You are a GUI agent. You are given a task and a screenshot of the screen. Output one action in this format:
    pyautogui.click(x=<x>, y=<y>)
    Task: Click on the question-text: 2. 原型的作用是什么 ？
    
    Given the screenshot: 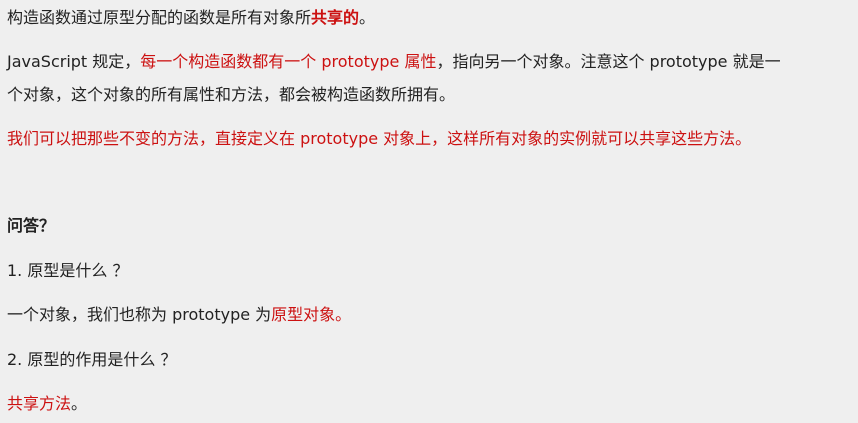 What is the action you would take?
    pyautogui.click(x=92, y=359)
    